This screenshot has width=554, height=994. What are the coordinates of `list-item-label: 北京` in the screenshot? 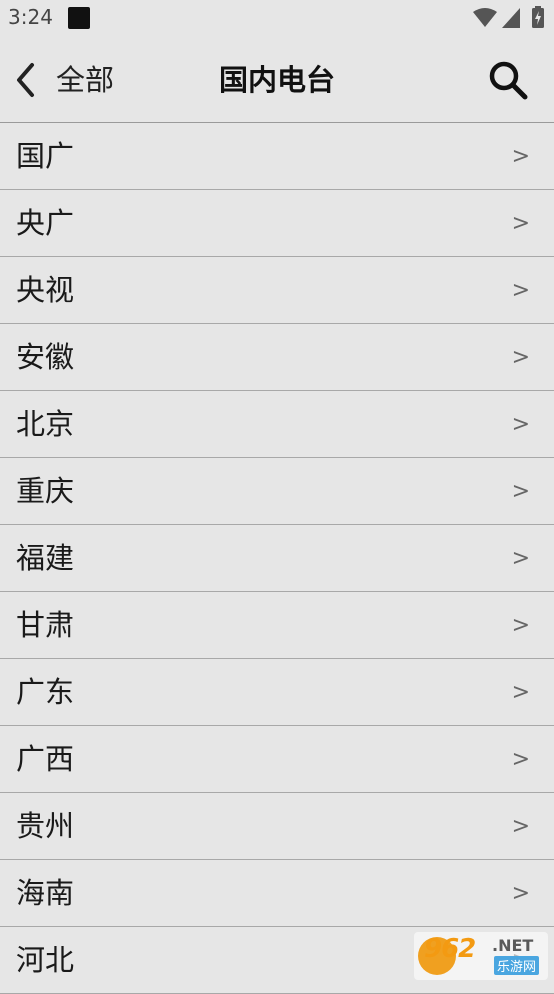 It's located at (45, 424).